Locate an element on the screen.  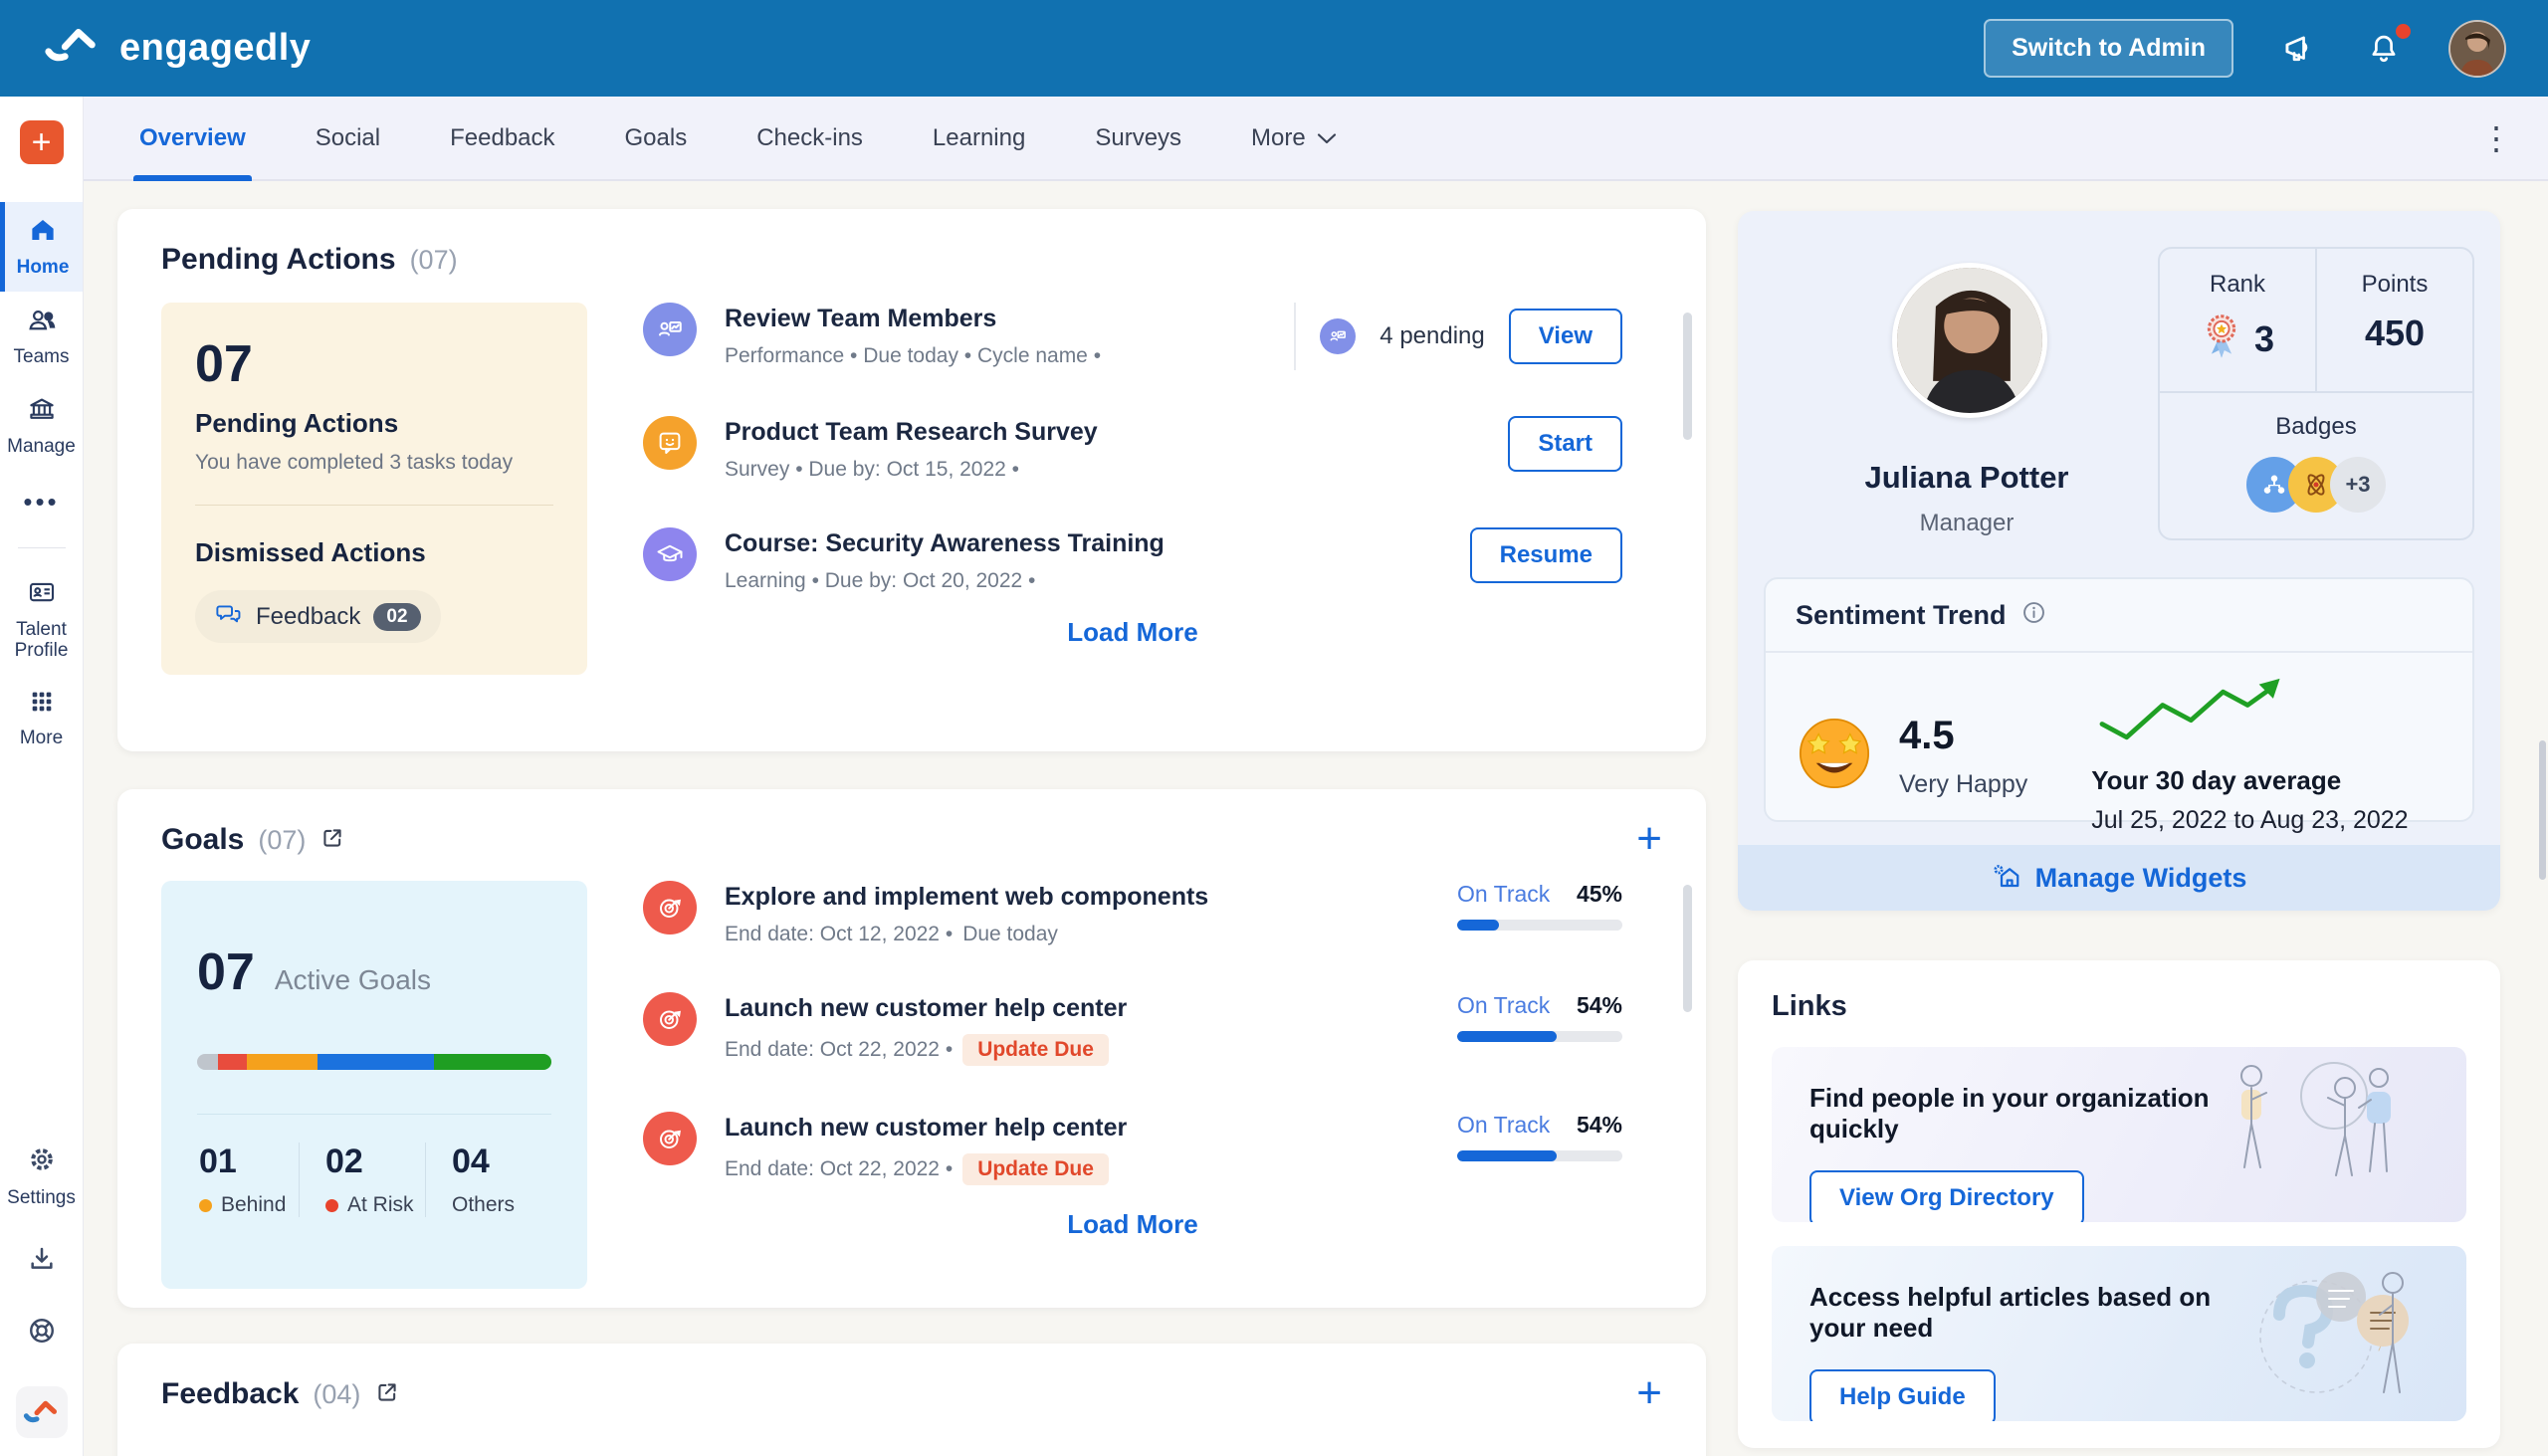
tabbar-kebab-menu-icon: ⋮ is located at coordinates (2496, 138).